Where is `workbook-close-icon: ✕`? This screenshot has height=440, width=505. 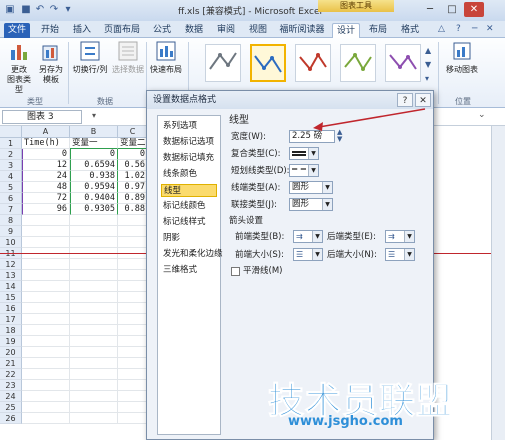 workbook-close-icon: ✕ is located at coordinates (490, 29).